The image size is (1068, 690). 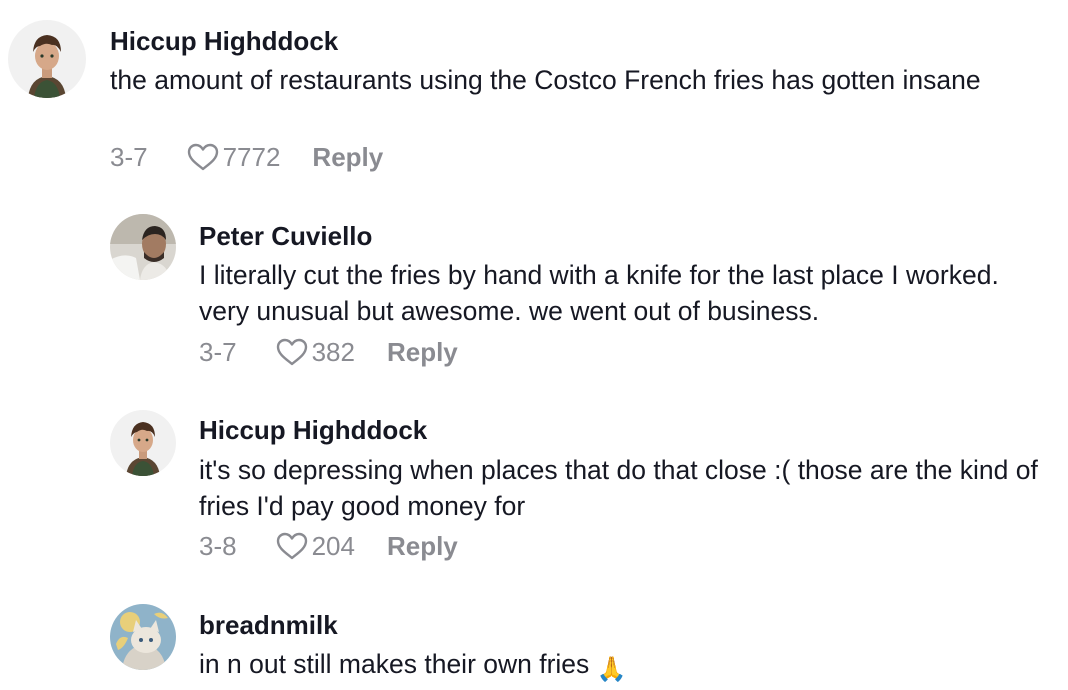 I want to click on praying-hands-icon: 🙏, so click(x=611, y=669).